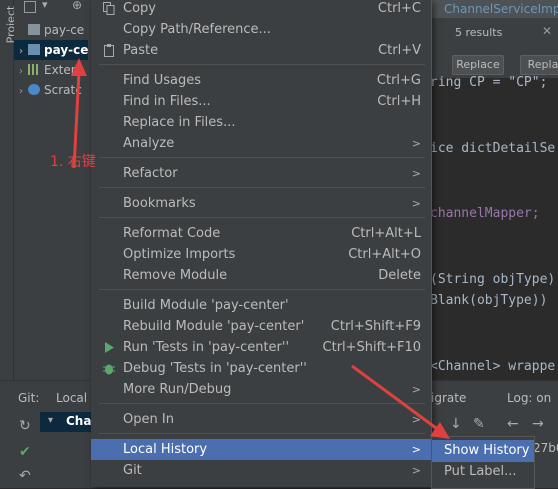 This screenshot has height=489, width=558. What do you see at coordinates (79, 113) in the screenshot?
I see `annotation-arrow-up` at bounding box center [79, 113].